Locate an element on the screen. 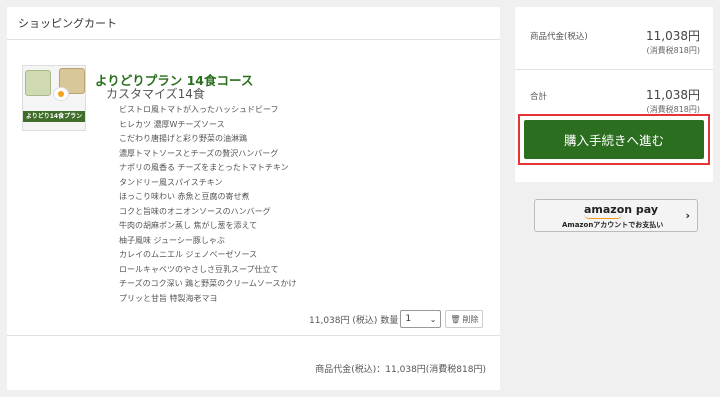  dish-item: チーズのコク深い 鶏と野菜のクリームソースかけ is located at coordinates (208, 283).